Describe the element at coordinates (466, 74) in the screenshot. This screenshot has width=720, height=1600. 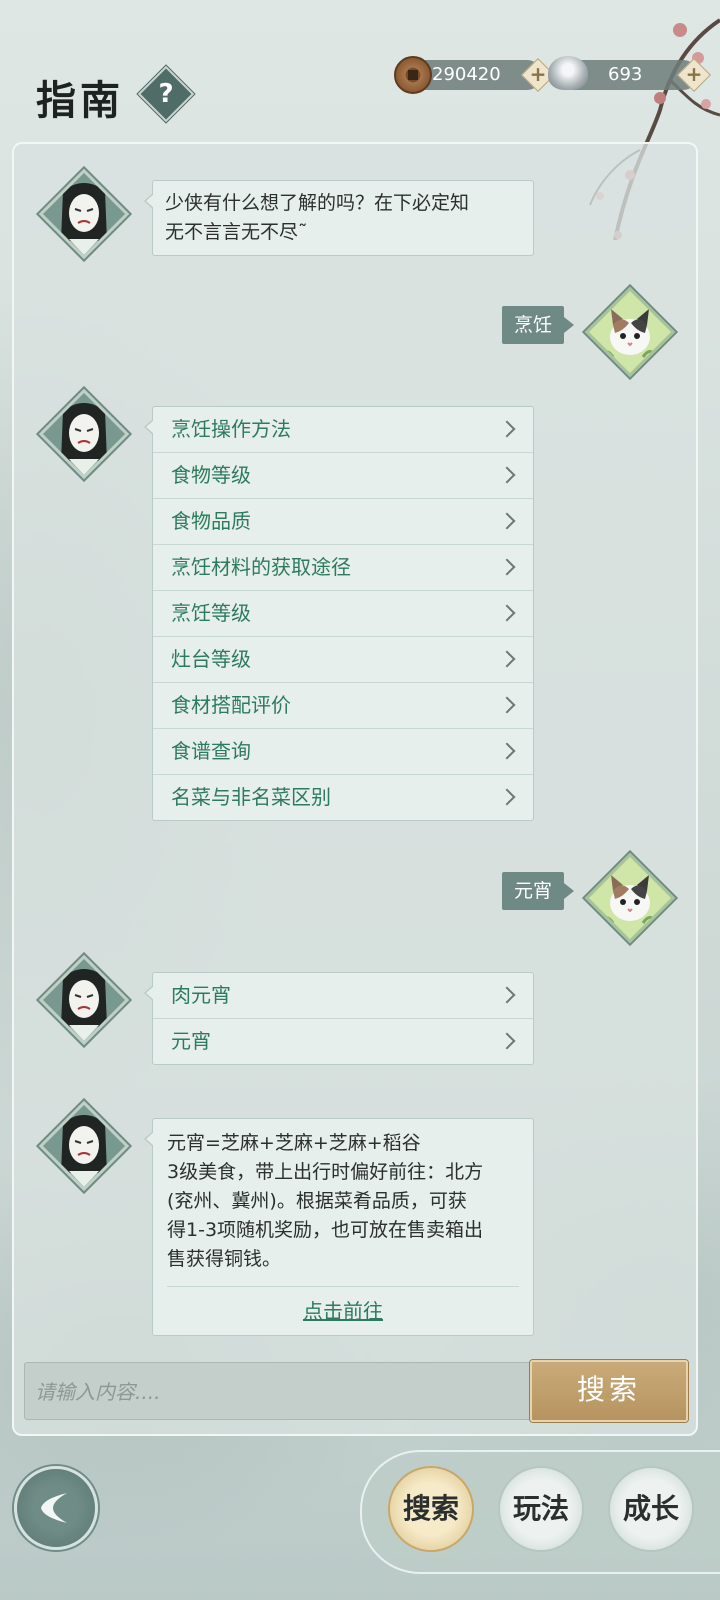
I see `coin-value: 290420` at that location.